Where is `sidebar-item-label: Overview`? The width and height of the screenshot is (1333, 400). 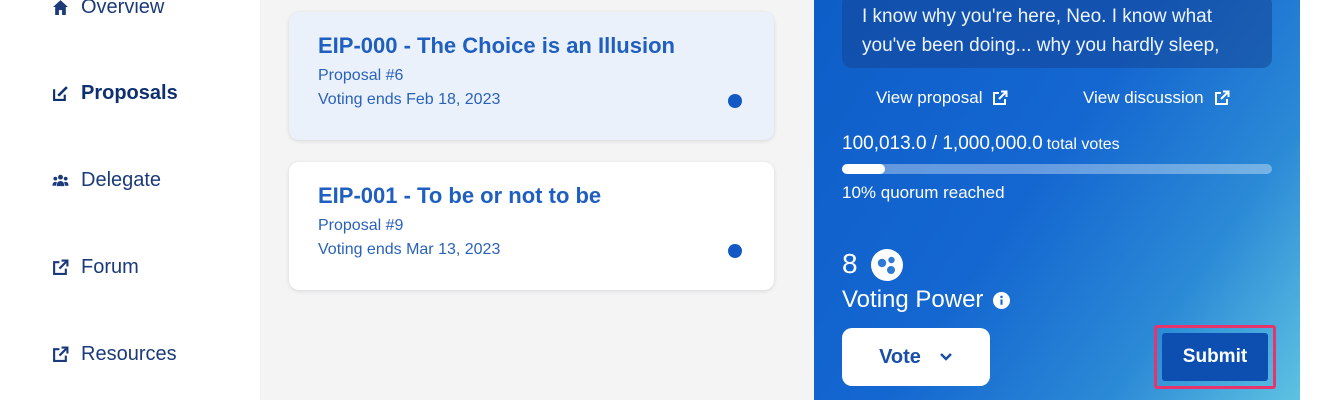
sidebar-item-label: Overview is located at coordinates (123, 9).